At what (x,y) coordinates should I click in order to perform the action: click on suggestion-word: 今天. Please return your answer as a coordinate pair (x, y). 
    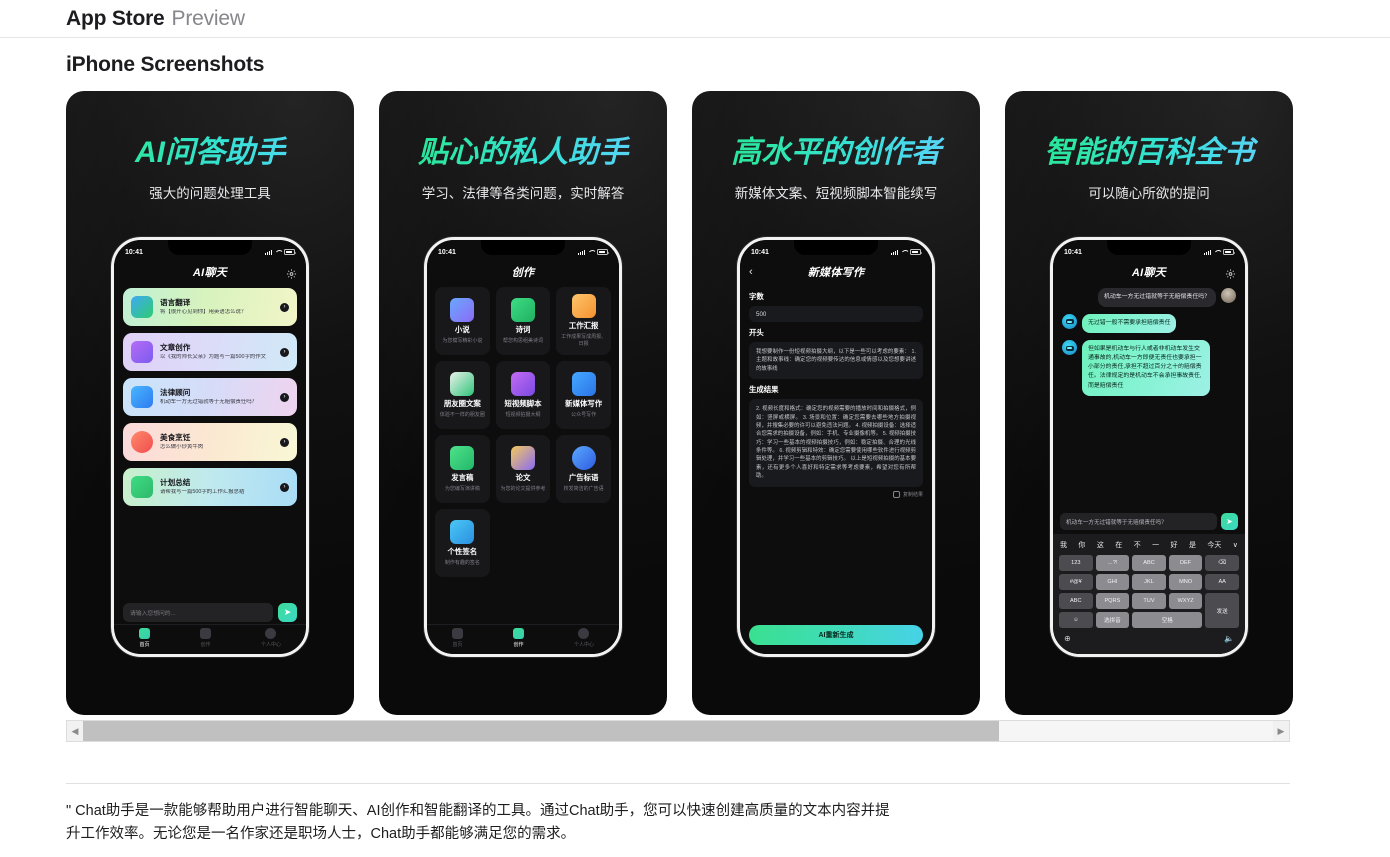
    Looking at the image, I should click on (1214, 545).